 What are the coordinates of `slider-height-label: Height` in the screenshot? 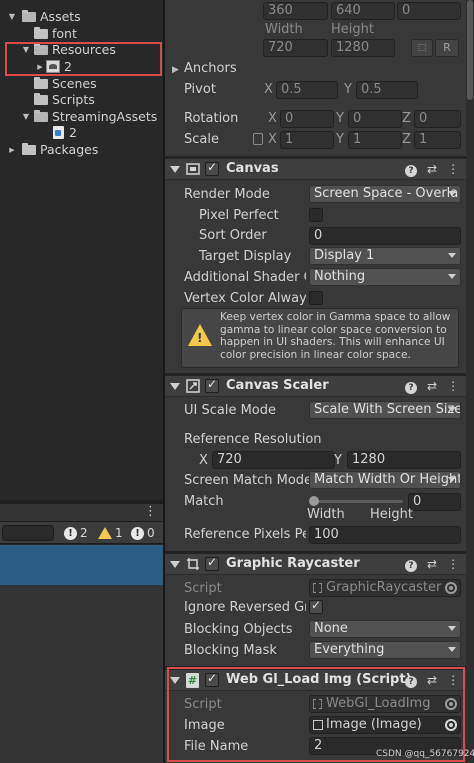 It's located at (391, 514).